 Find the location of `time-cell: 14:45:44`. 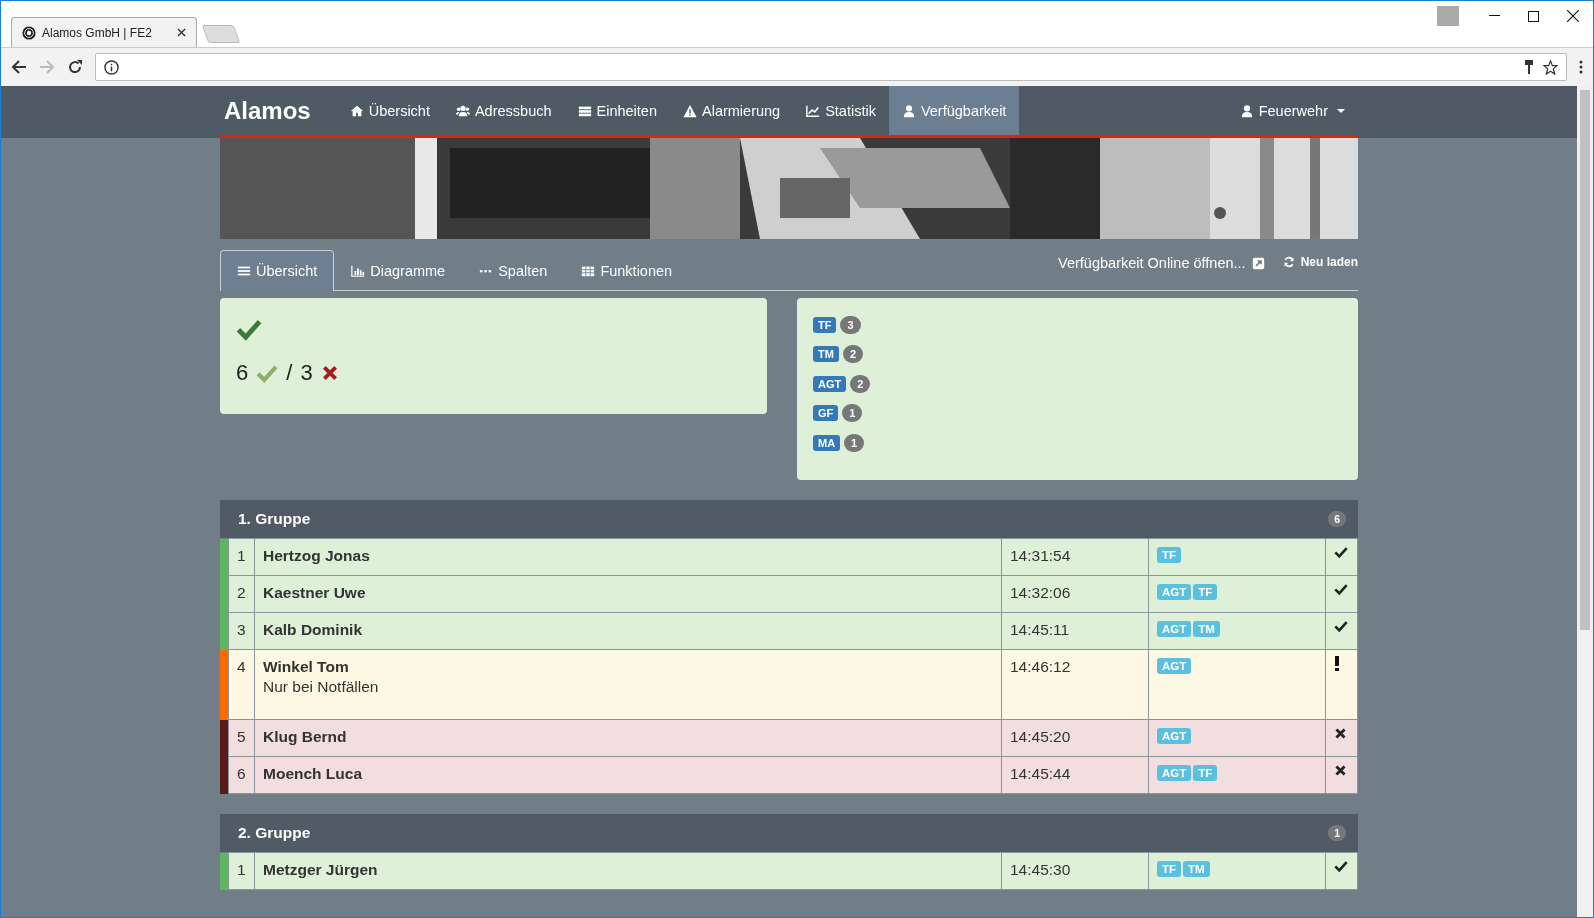

time-cell: 14:45:44 is located at coordinates (1075, 775).